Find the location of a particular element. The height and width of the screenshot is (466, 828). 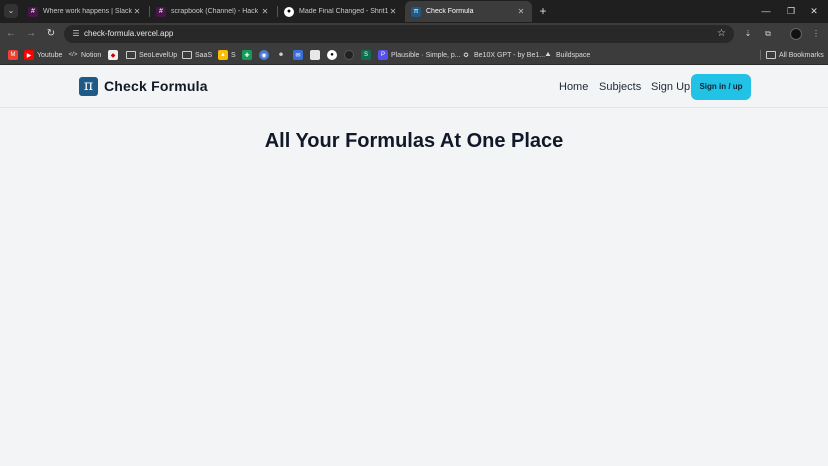

logo-pi-icon: π is located at coordinates (88, 86).